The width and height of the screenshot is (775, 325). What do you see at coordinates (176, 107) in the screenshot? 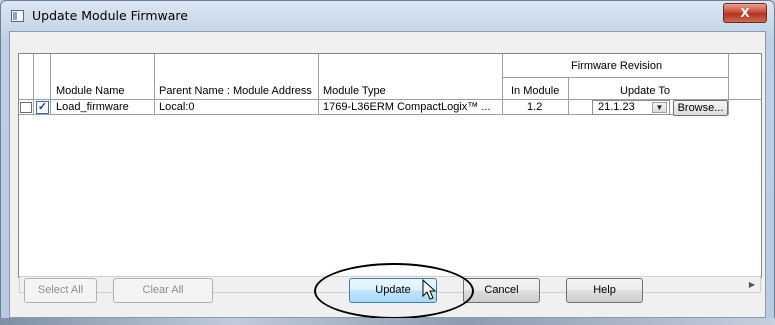
I see `cell-parent-name: Local:0` at bounding box center [176, 107].